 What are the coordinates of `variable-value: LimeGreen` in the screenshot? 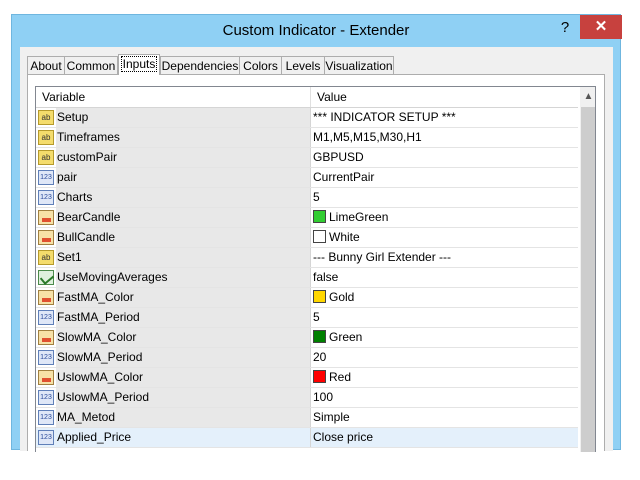 It's located at (444, 217).